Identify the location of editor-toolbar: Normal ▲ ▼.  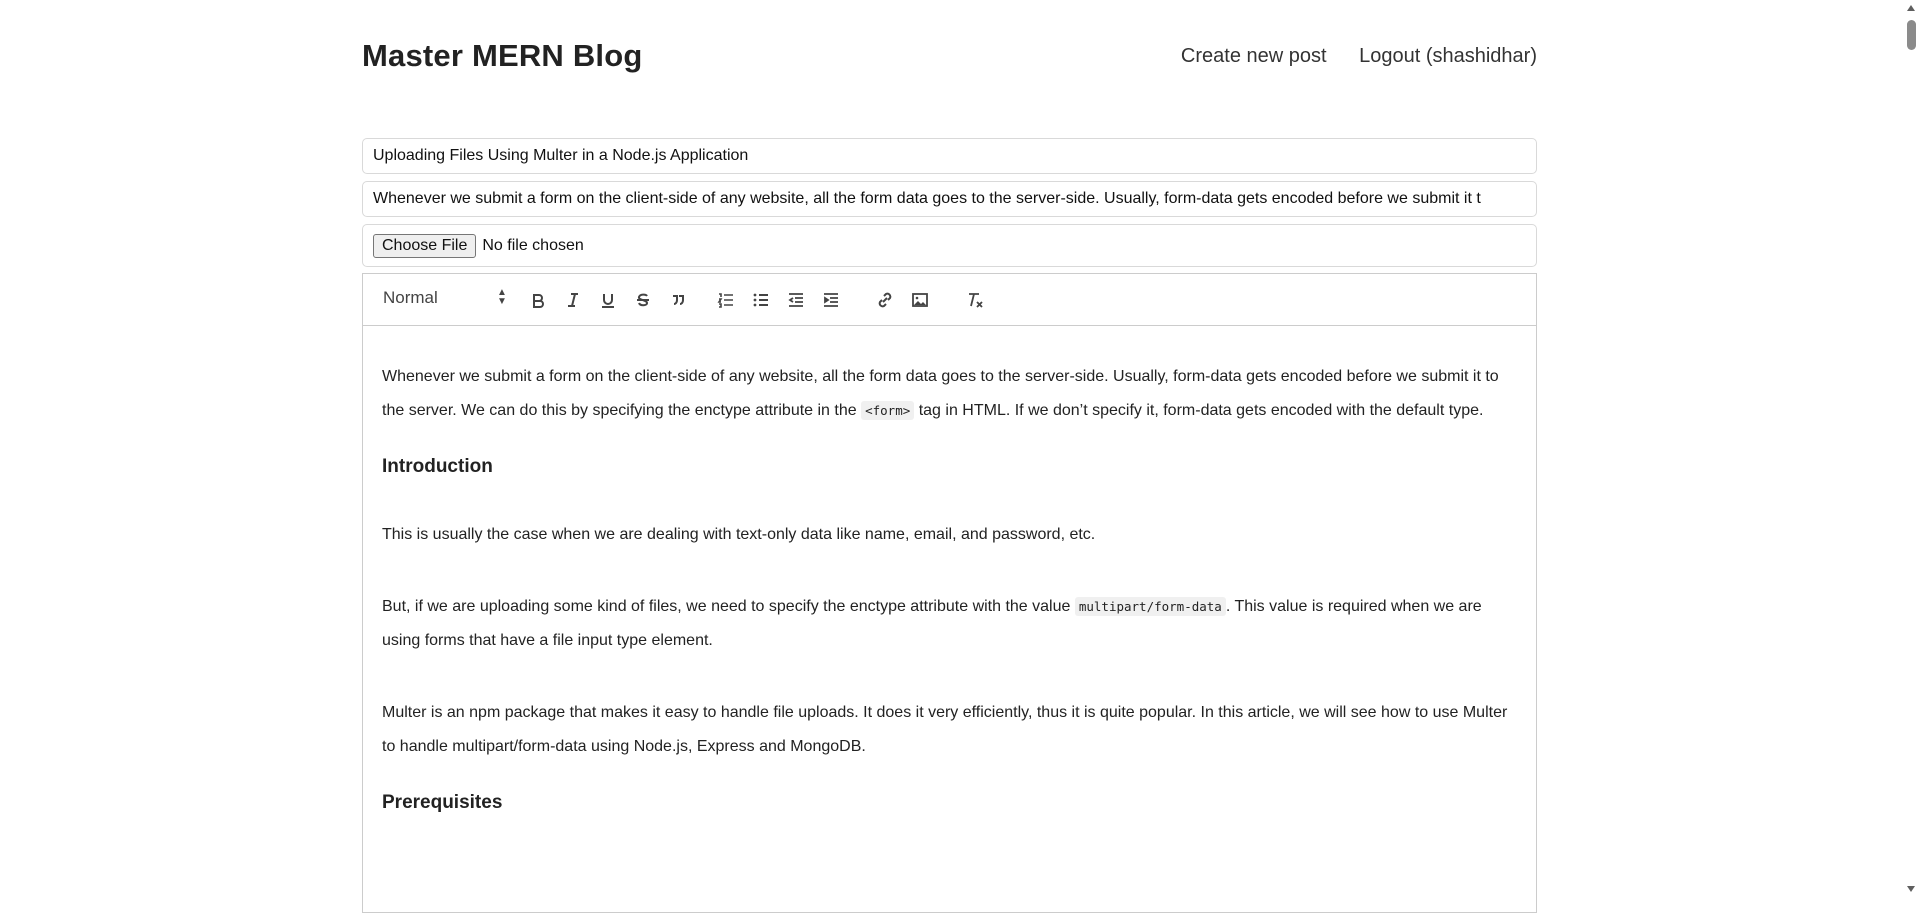
(949, 300).